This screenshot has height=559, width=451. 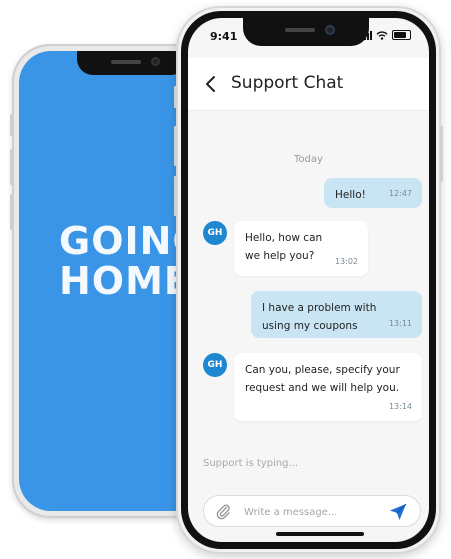 I want to click on message-composer, so click(x=312, y=511).